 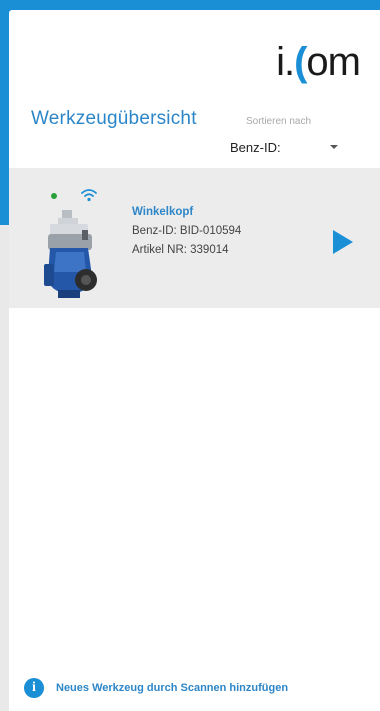 I want to click on logo-text: i.(om, so click(x=318, y=61).